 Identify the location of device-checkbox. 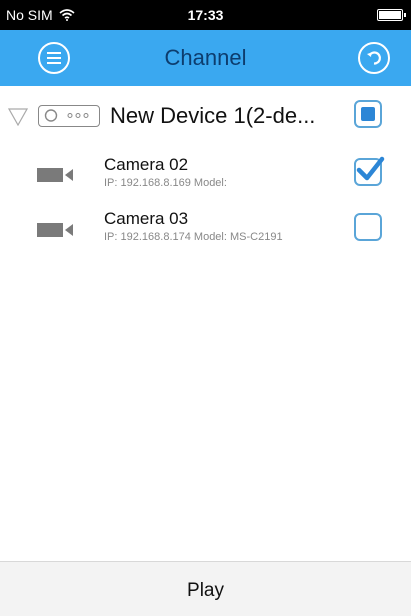
(368, 114).